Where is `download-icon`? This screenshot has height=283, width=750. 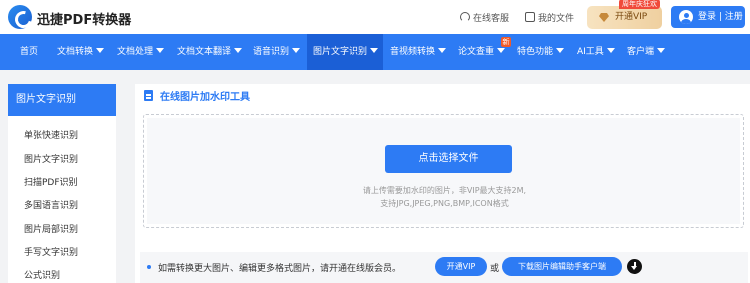 download-icon is located at coordinates (634, 266).